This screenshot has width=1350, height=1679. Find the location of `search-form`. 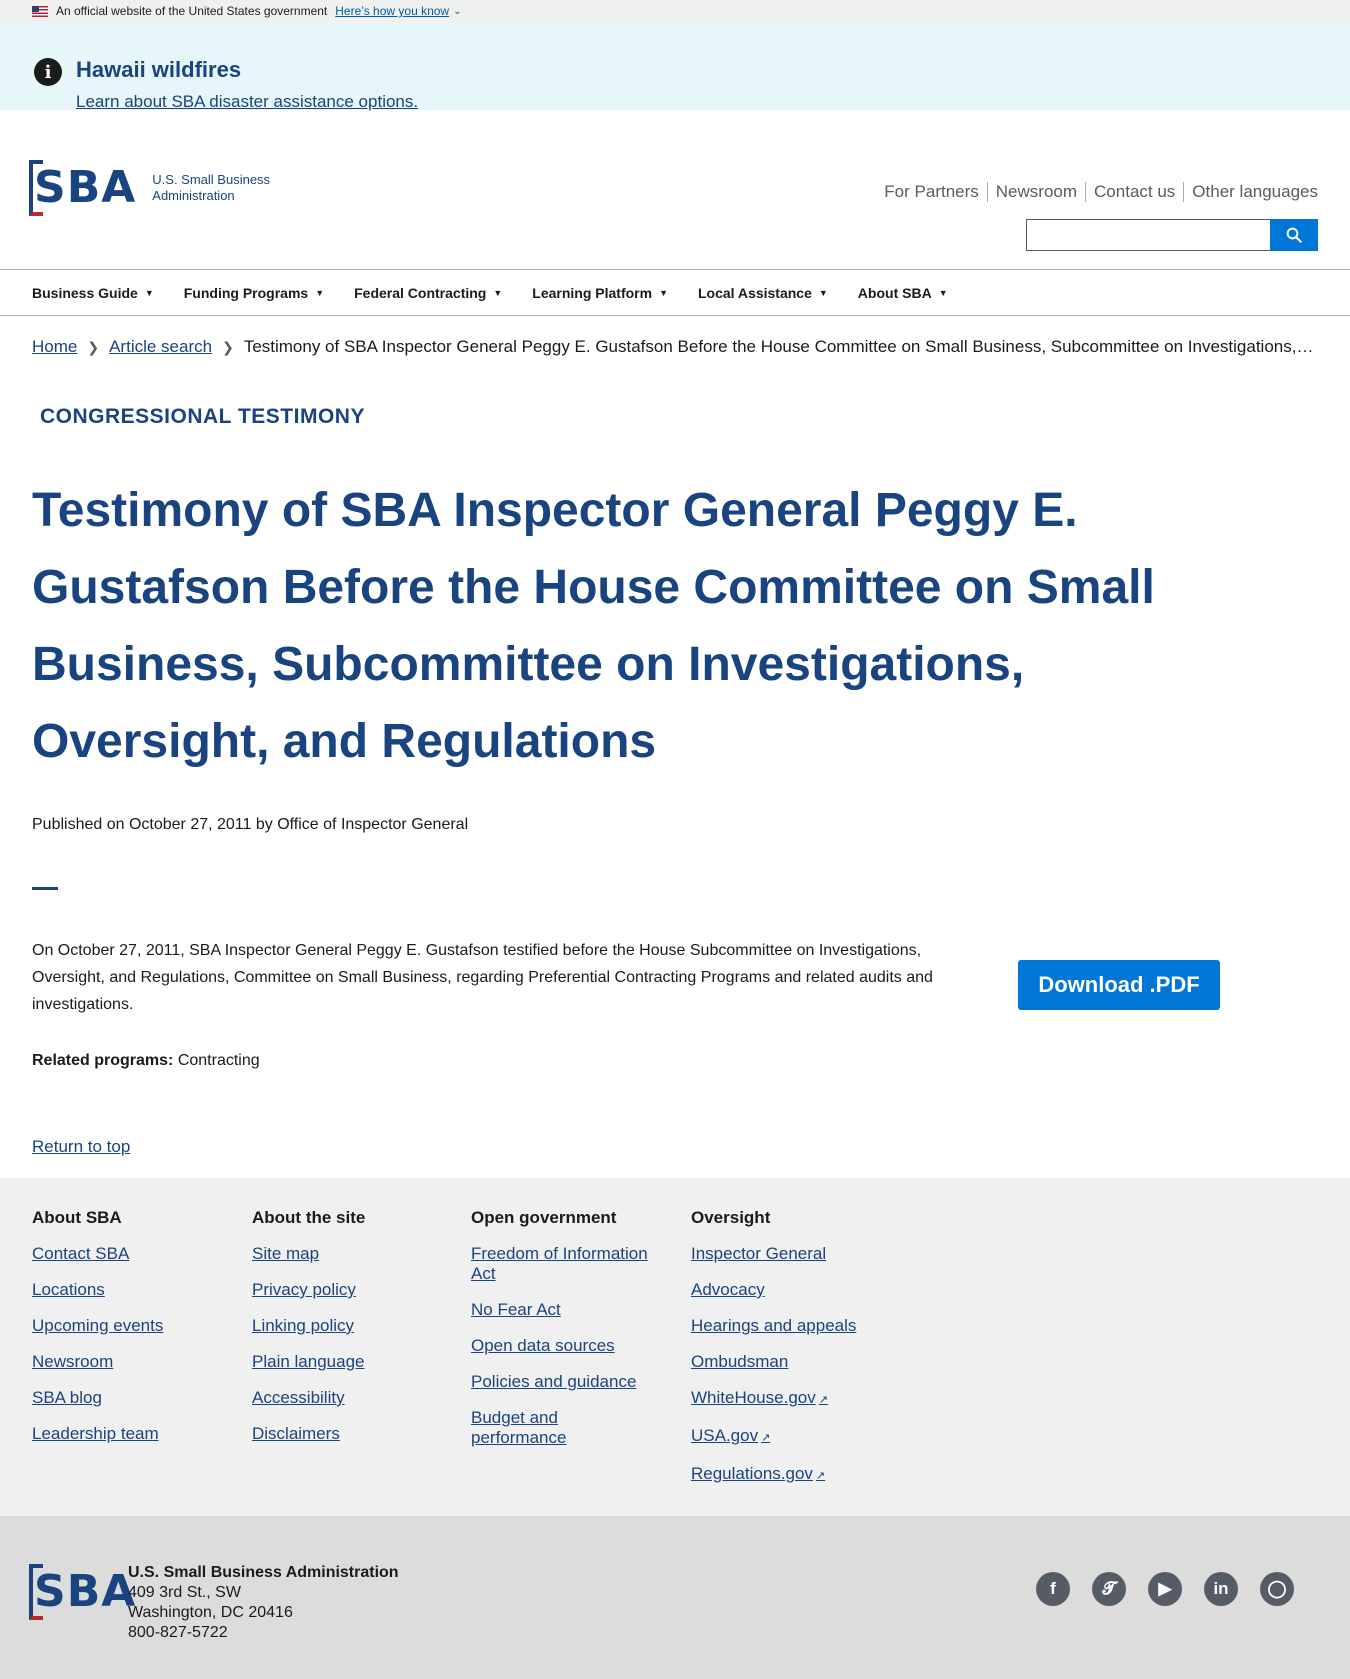

search-form is located at coordinates (1172, 235).